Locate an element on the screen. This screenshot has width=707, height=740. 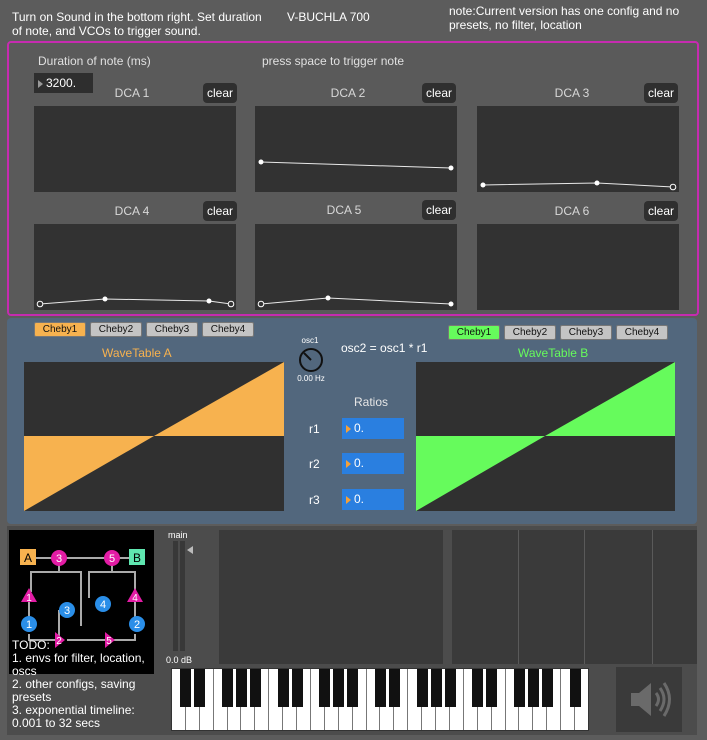
wavetable-a-display is located at coordinates (154, 436).